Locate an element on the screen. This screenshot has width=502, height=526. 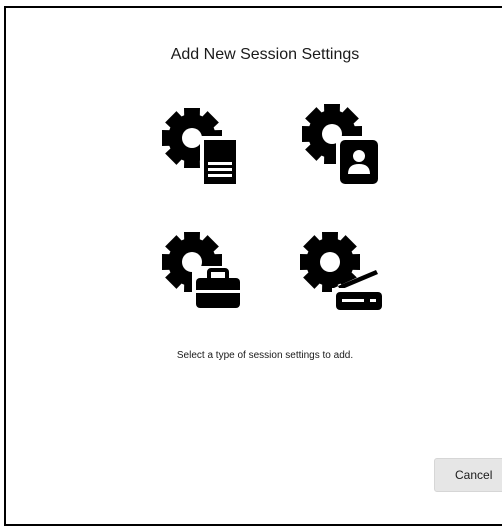
dialog-title: Add New Session Settings is located at coordinates (265, 54).